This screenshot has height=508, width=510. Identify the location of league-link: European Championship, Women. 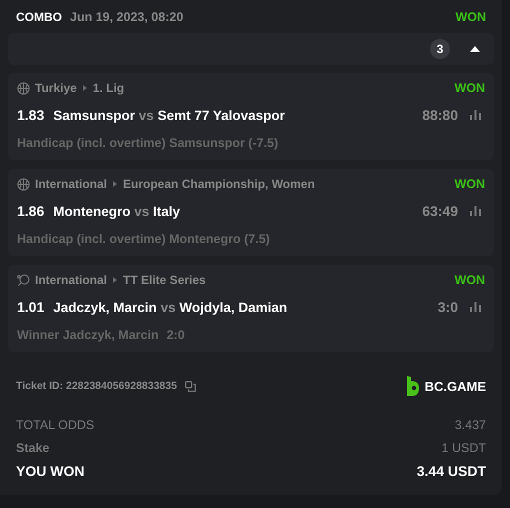
(219, 184).